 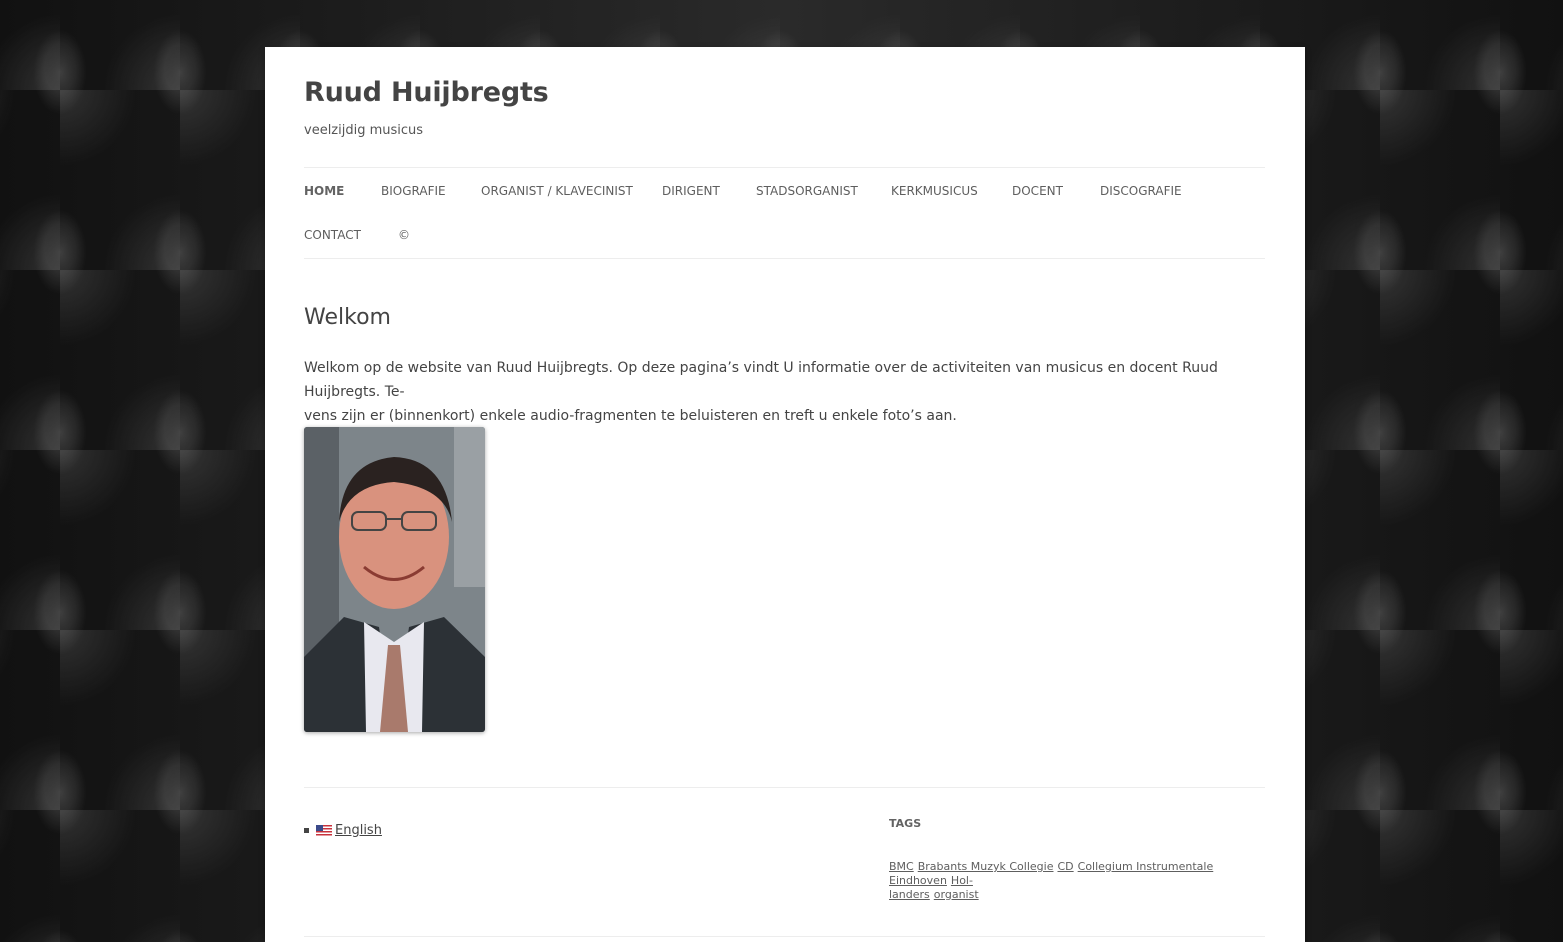 I want to click on tag-link: CD, so click(x=1065, y=866).